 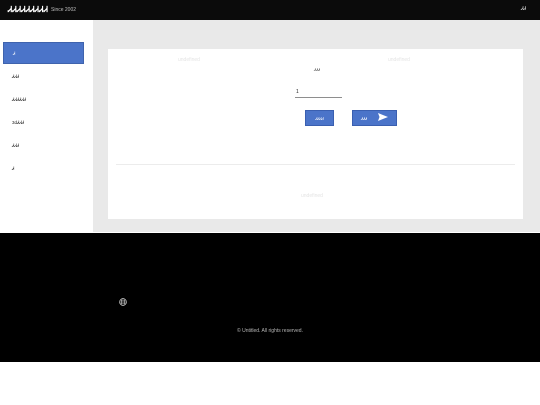 I want to click on column-heading-right: undefined, so click(x=399, y=60).